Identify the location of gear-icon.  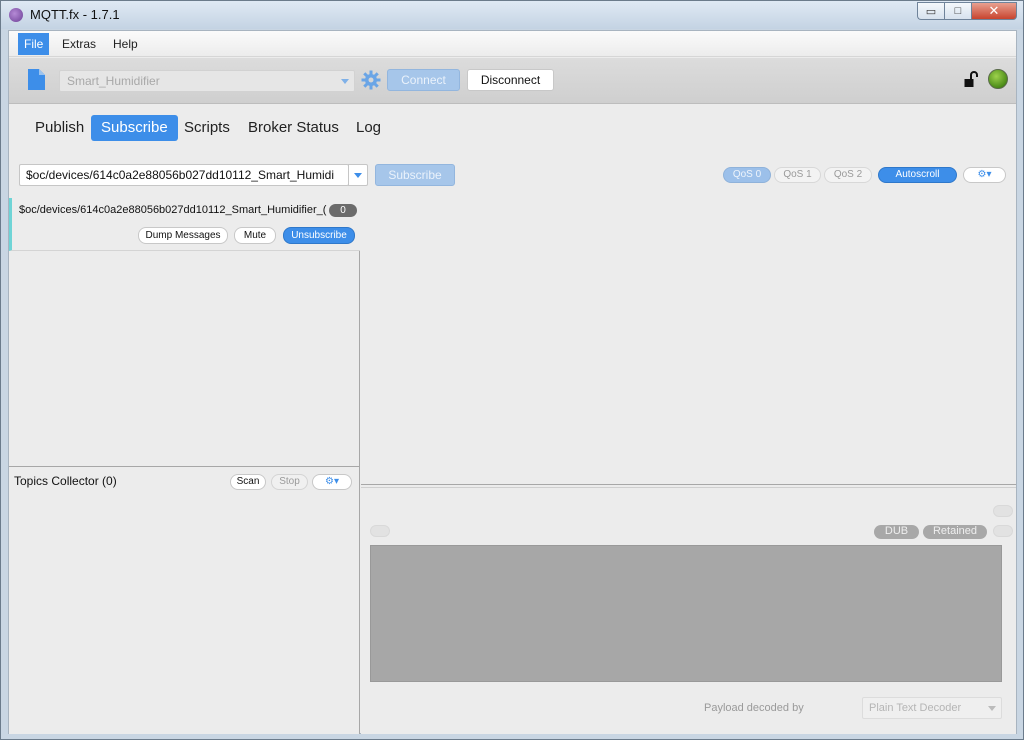
(371, 80).